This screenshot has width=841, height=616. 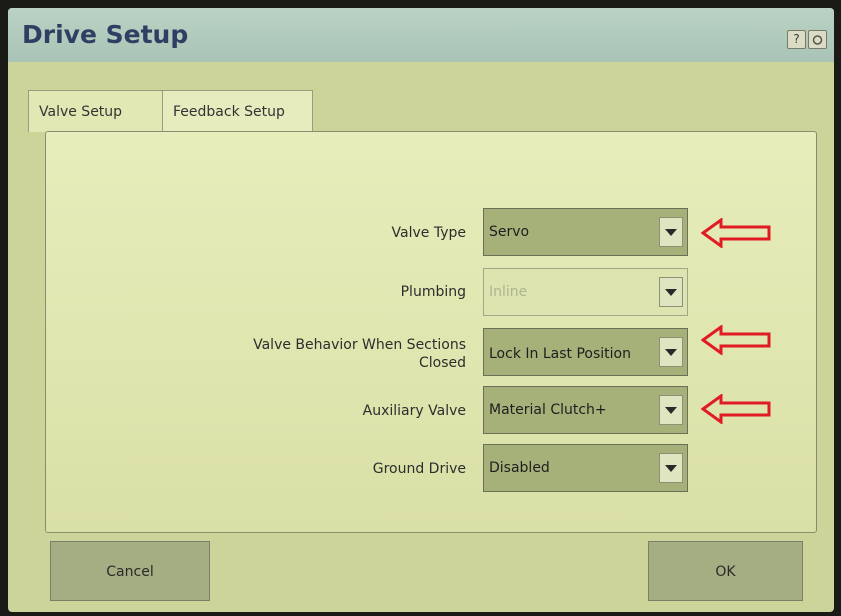 What do you see at coordinates (130, 571) in the screenshot?
I see `cancel-button: Cancel` at bounding box center [130, 571].